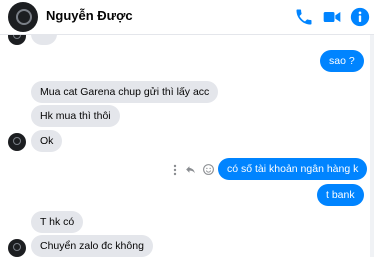 Image resolution: width=374 pixels, height=257 pixels. I want to click on chat-header: Nguyễn Được, so click(187, 17).